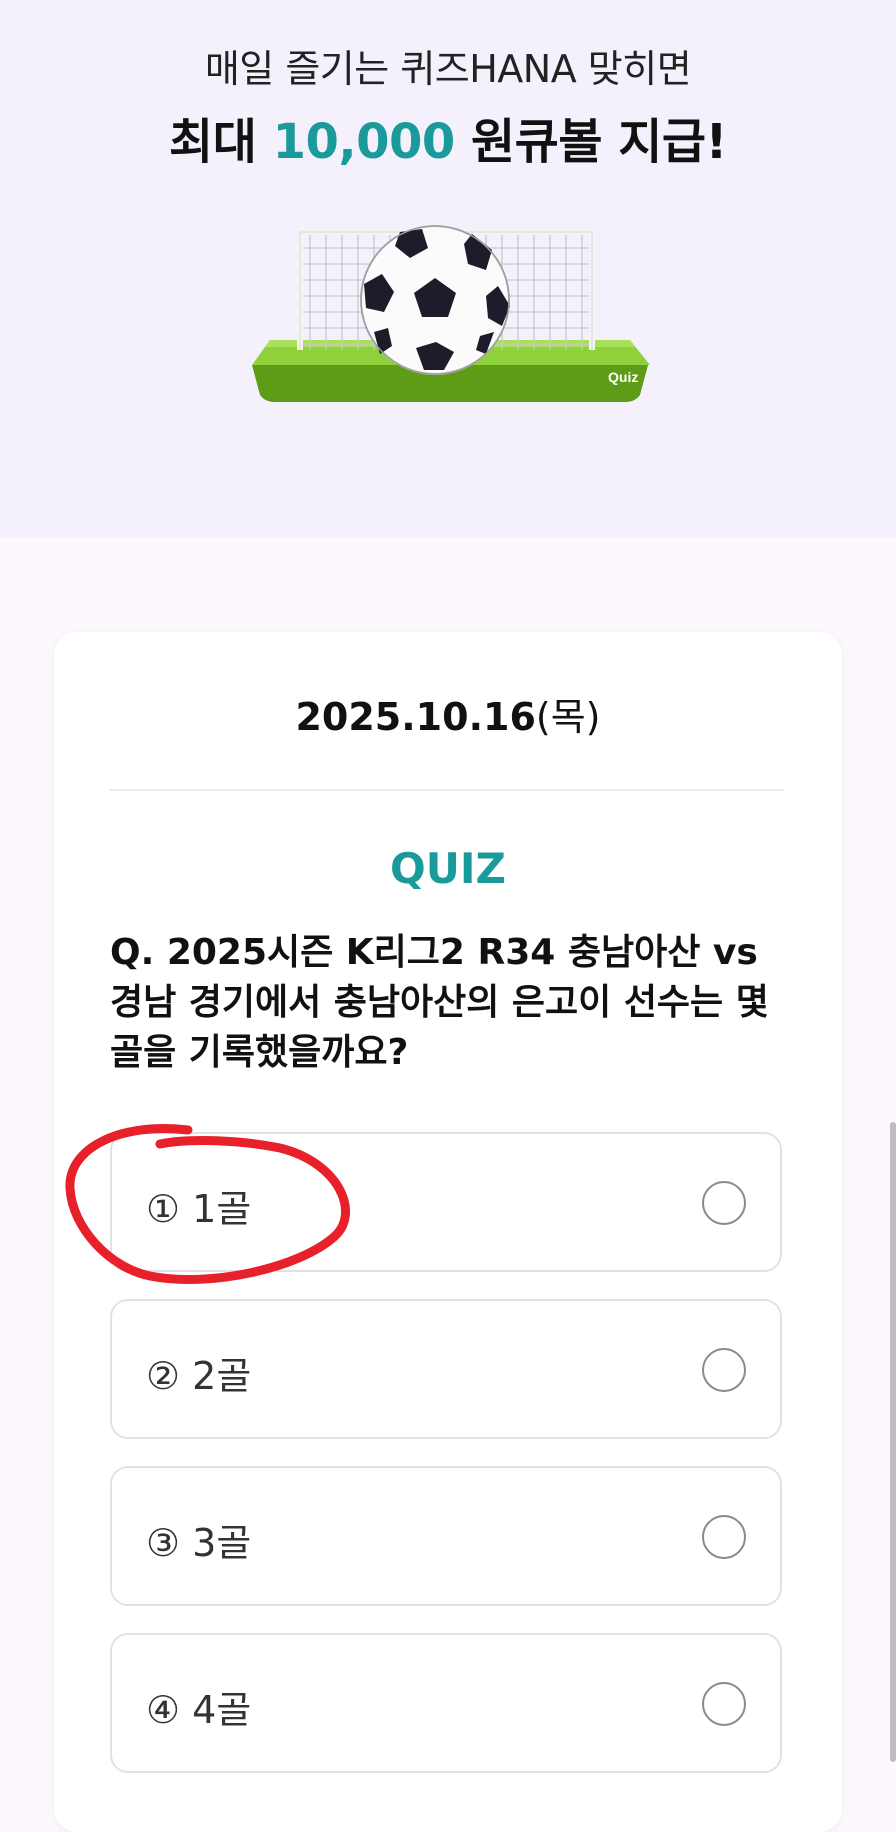  What do you see at coordinates (623, 377) in the screenshot?
I see `quiz-badge-text: Quiz` at bounding box center [623, 377].